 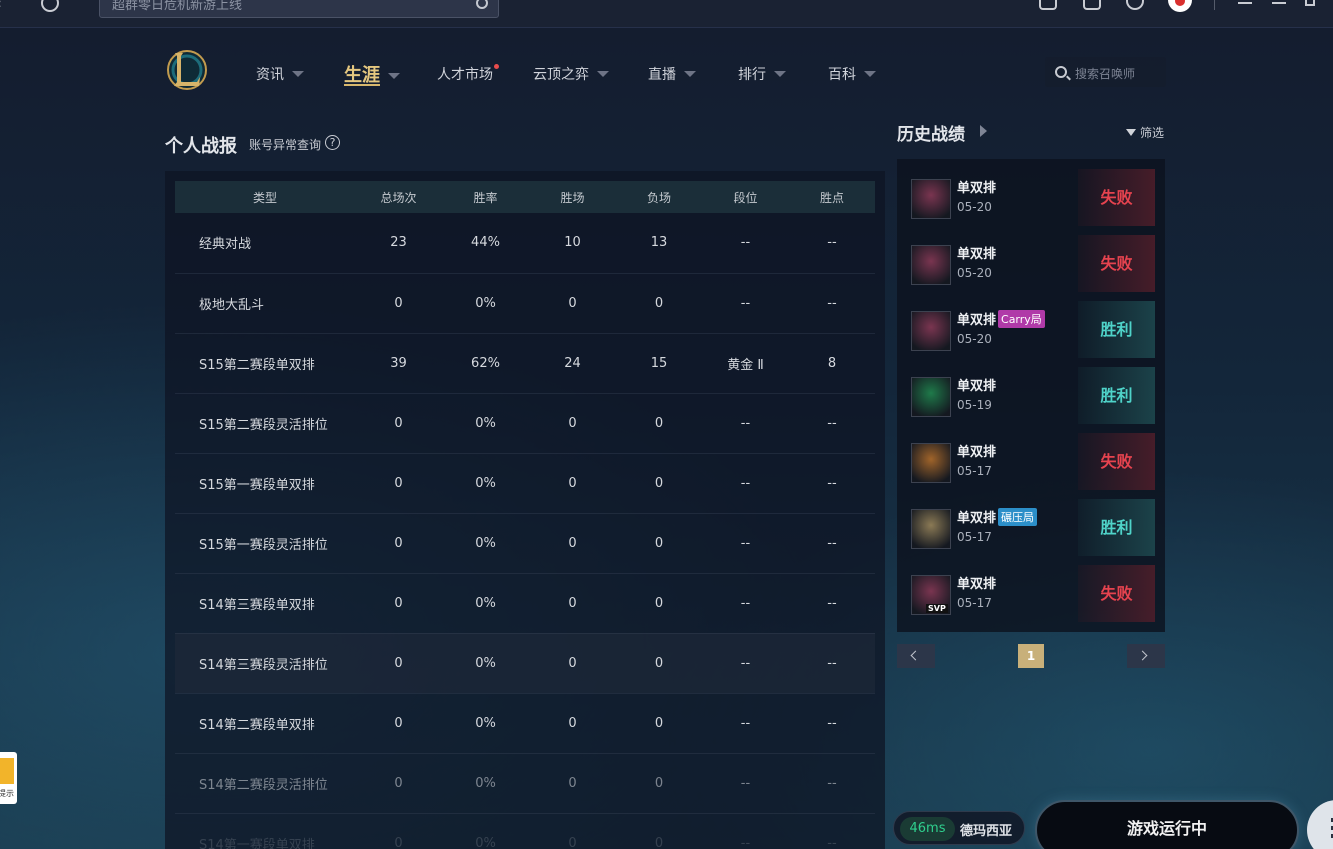 I want to click on cell-rate: 44%, so click(x=485, y=243).